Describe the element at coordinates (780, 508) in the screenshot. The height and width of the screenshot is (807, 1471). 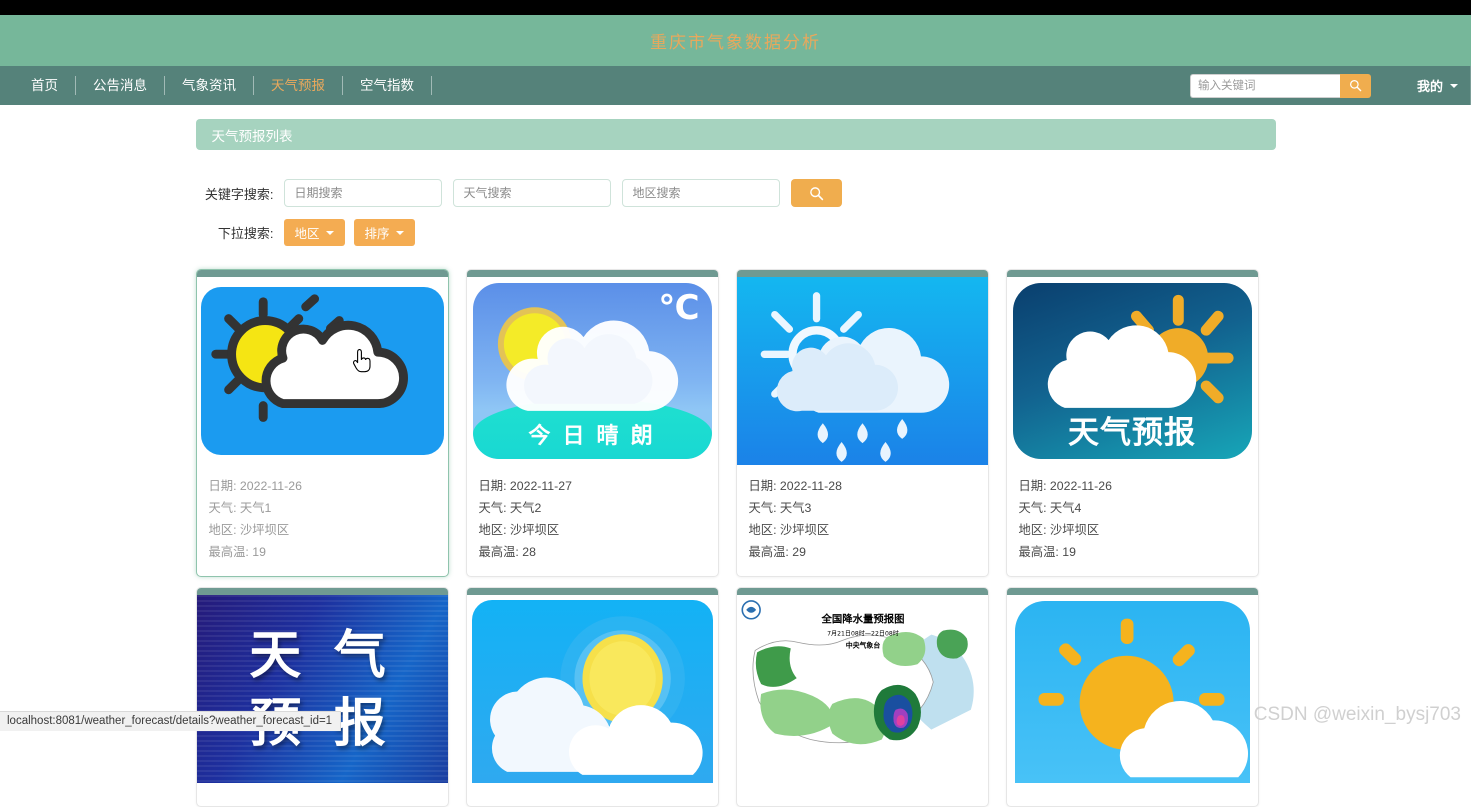
I see `card-weather: 天气: 天气3` at that location.